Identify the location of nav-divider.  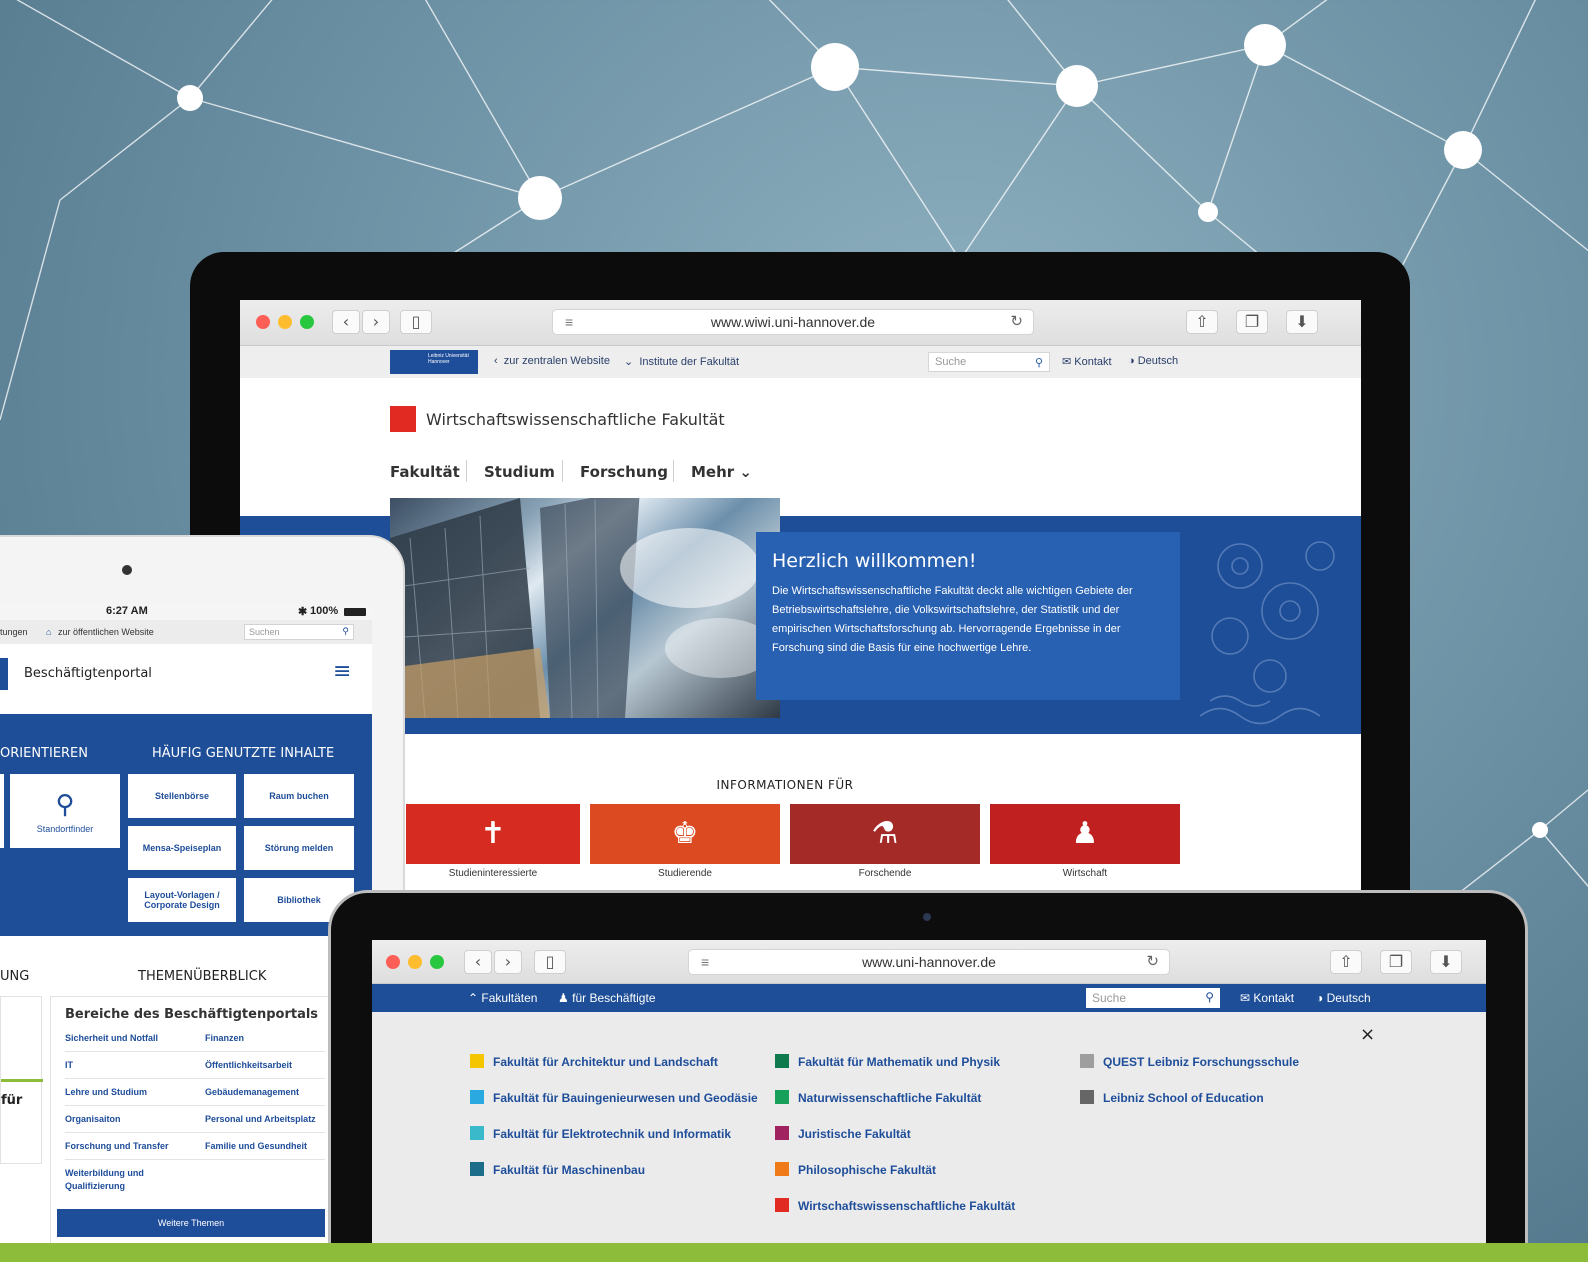
(466, 471).